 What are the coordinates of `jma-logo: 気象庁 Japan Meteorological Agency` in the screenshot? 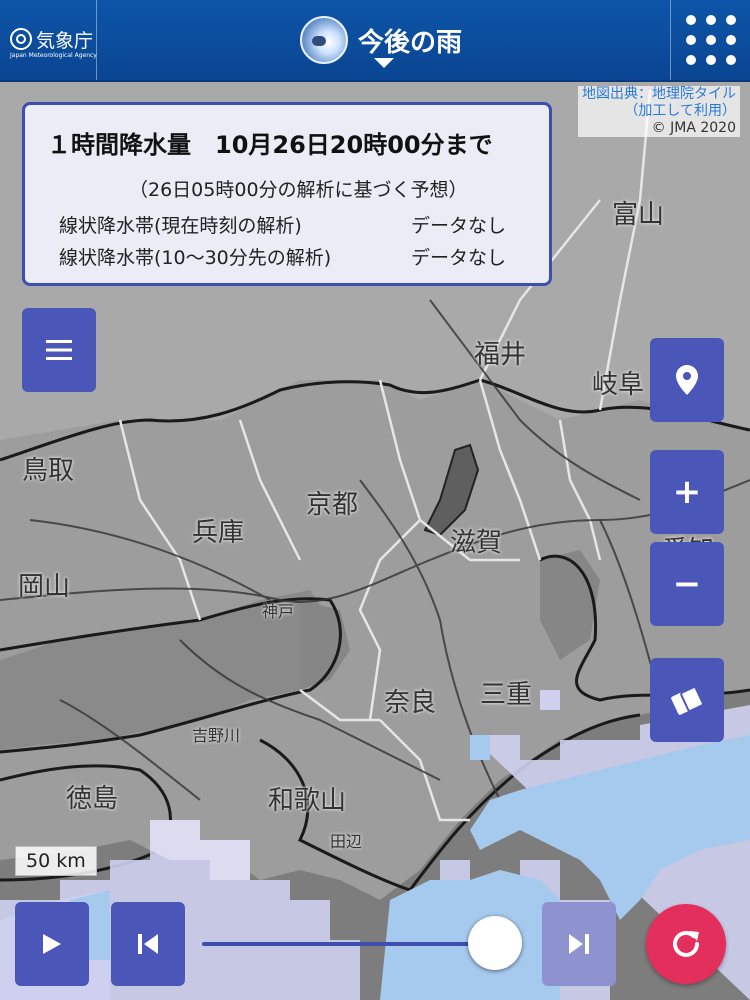 It's located at (48, 40).